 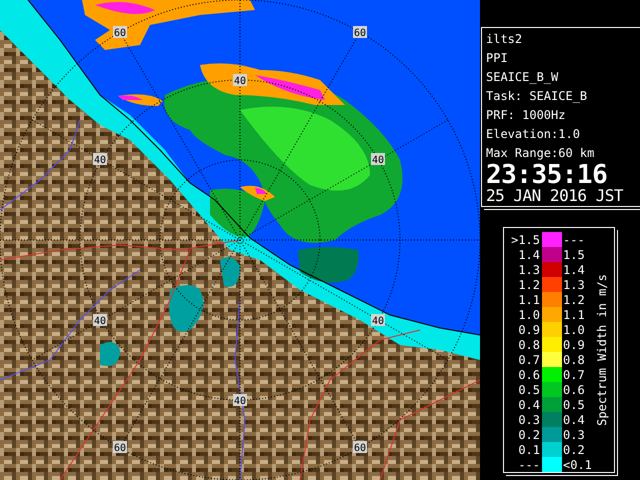 What do you see at coordinates (505, 39) in the screenshot?
I see `info-line: ilts2` at bounding box center [505, 39].